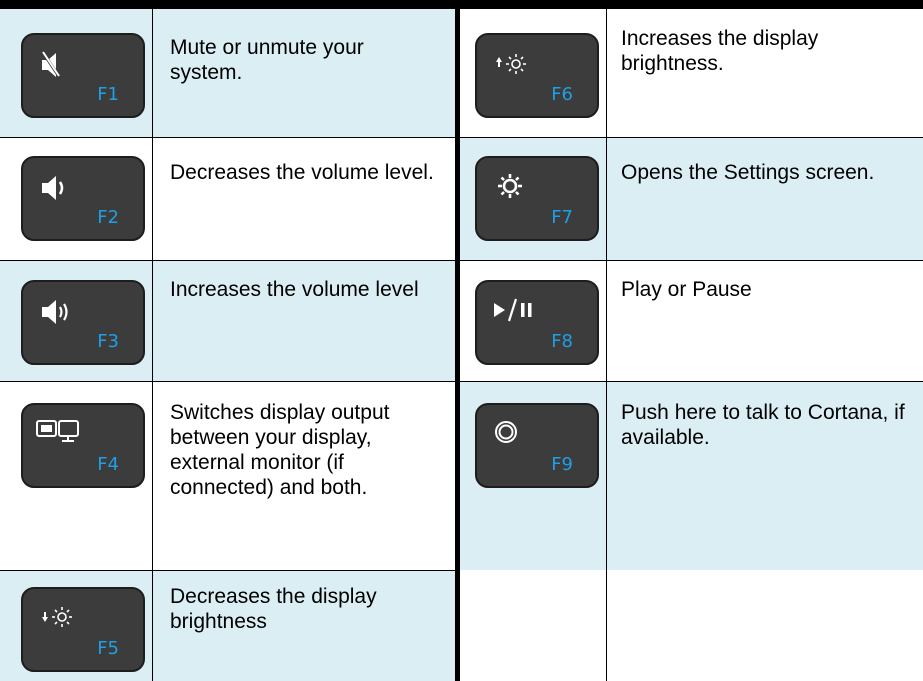 The height and width of the screenshot is (681, 923). Describe the element at coordinates (83, 75) in the screenshot. I see `f1-key: F1` at that location.